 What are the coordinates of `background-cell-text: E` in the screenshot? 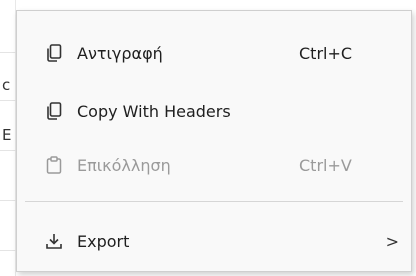 It's located at (7, 135).